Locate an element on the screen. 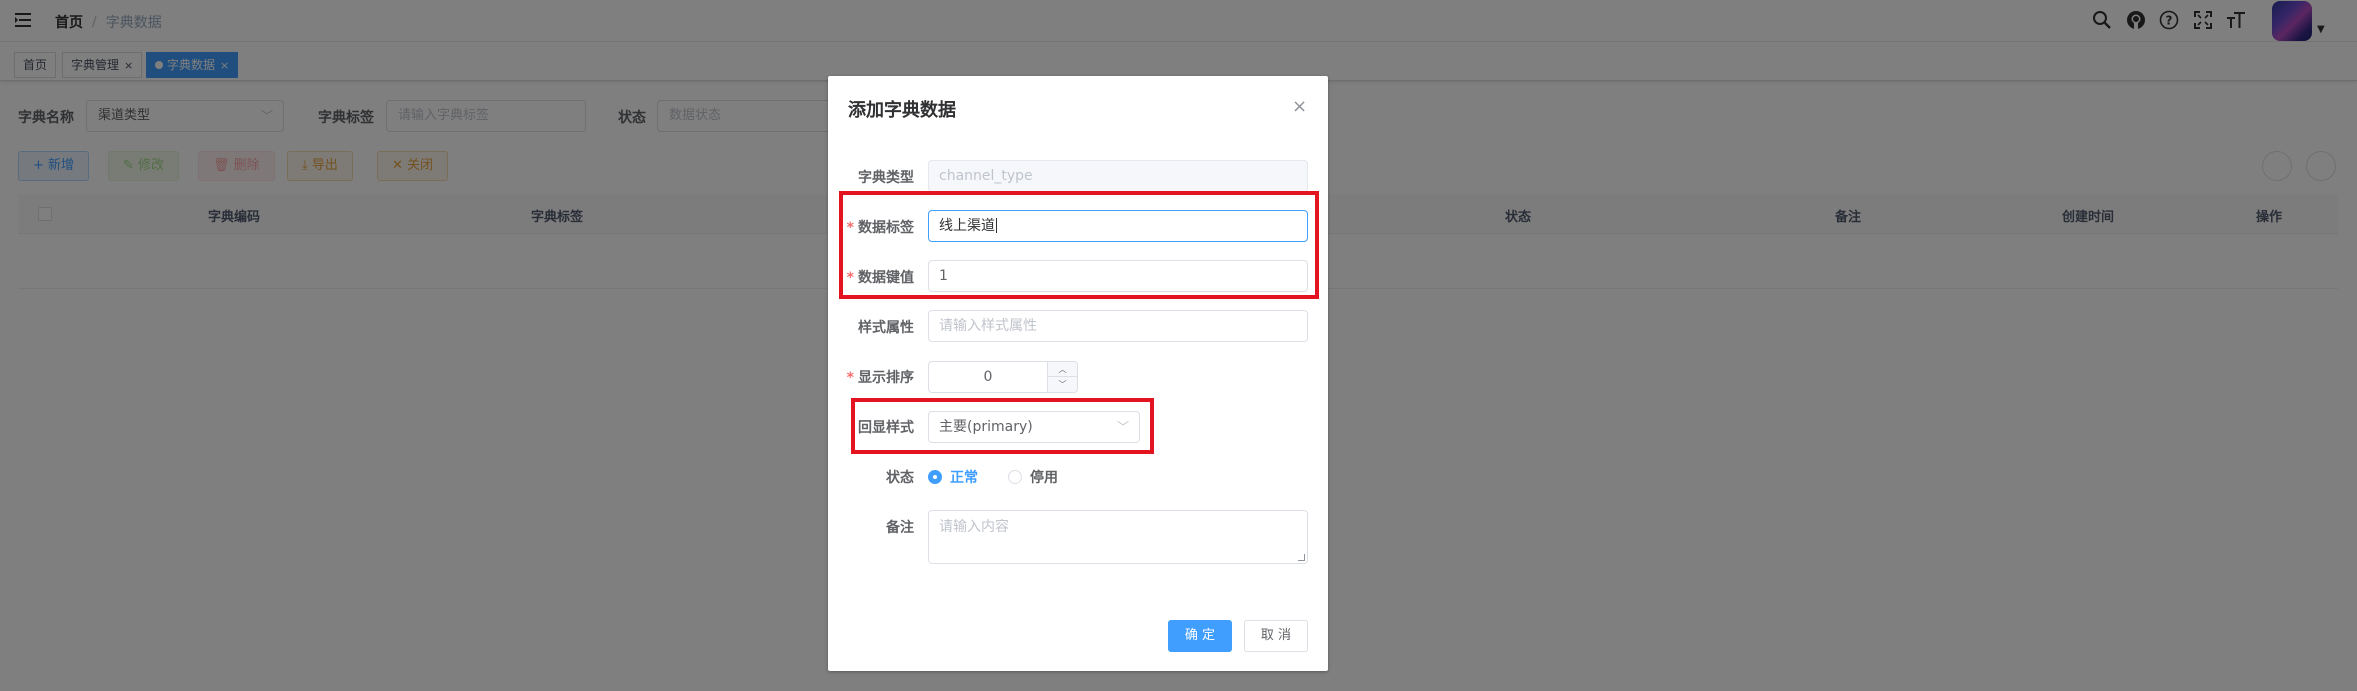  status-label: 状态 is located at coordinates (900, 478).